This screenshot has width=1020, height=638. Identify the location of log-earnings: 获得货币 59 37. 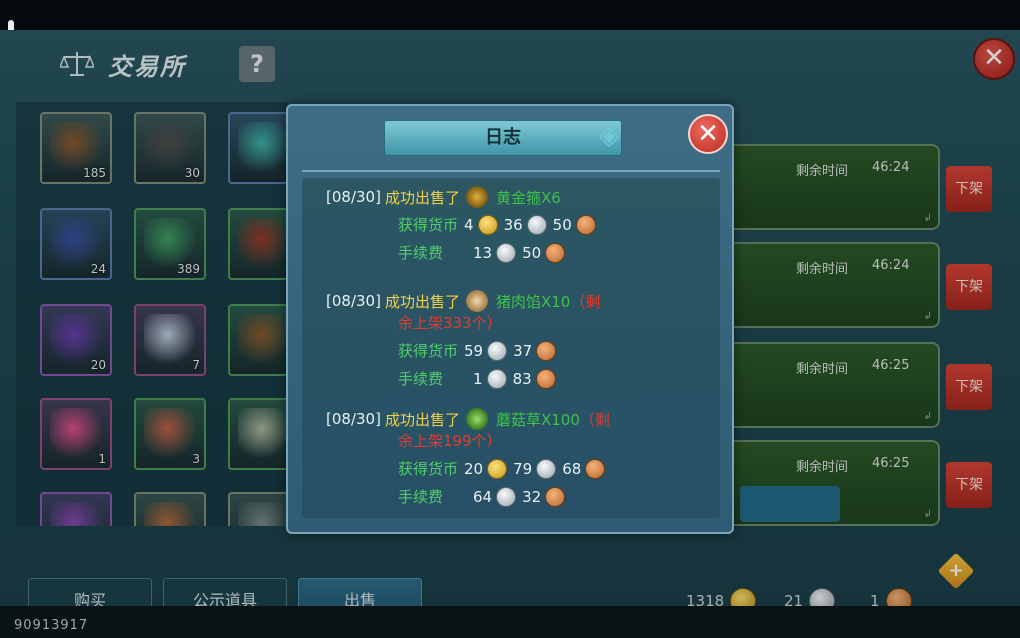
(477, 350).